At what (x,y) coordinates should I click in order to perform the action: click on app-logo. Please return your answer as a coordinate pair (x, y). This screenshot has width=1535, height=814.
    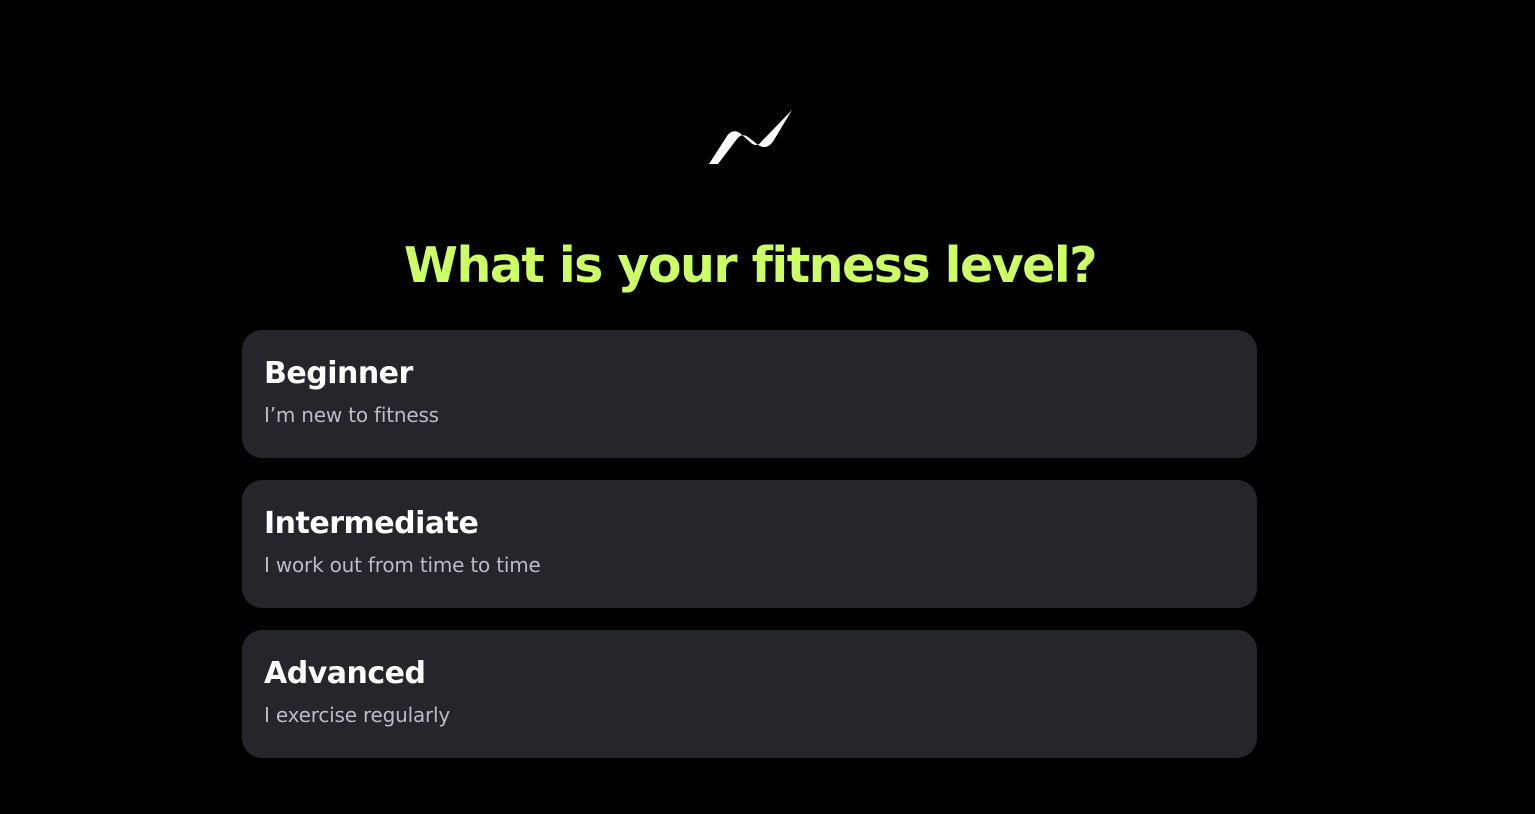
    Looking at the image, I should click on (750, 137).